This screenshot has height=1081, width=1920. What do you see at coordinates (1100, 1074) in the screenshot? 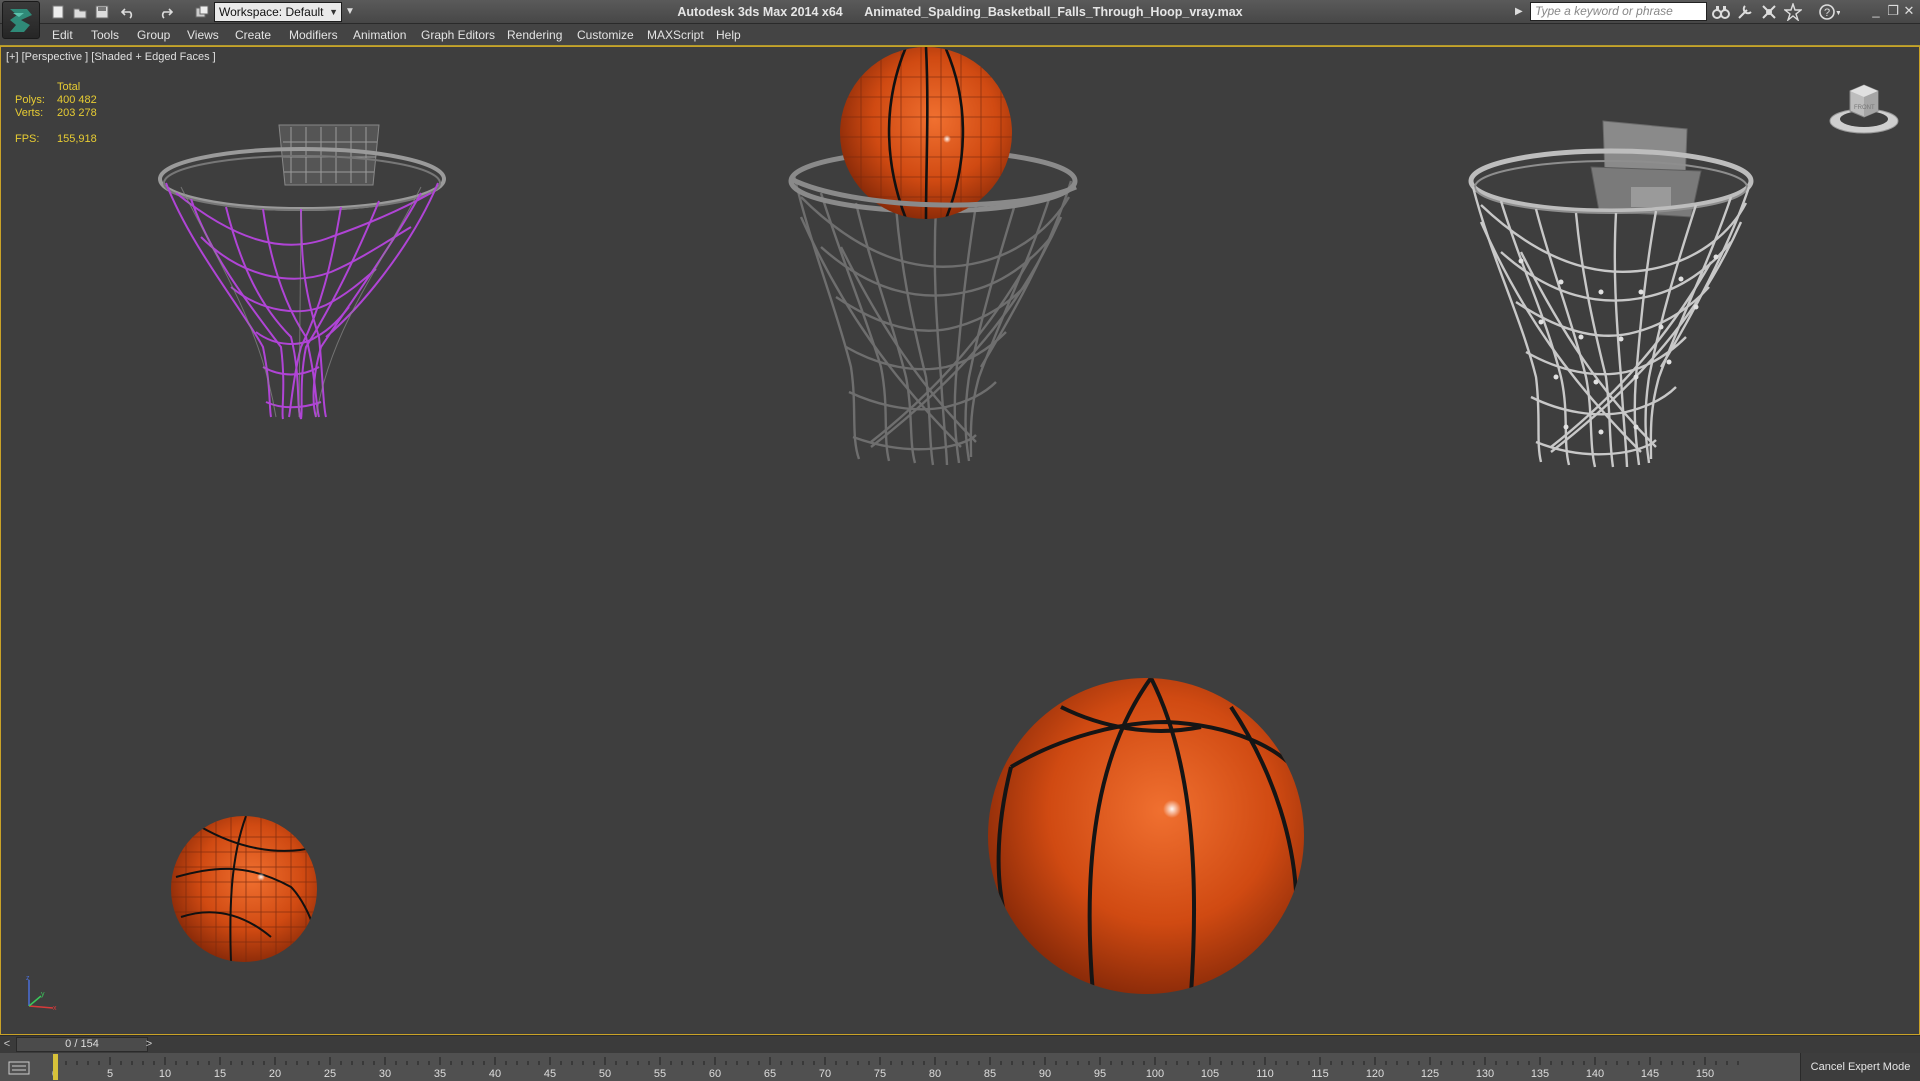
I see `ruler-label: 95` at bounding box center [1100, 1074].